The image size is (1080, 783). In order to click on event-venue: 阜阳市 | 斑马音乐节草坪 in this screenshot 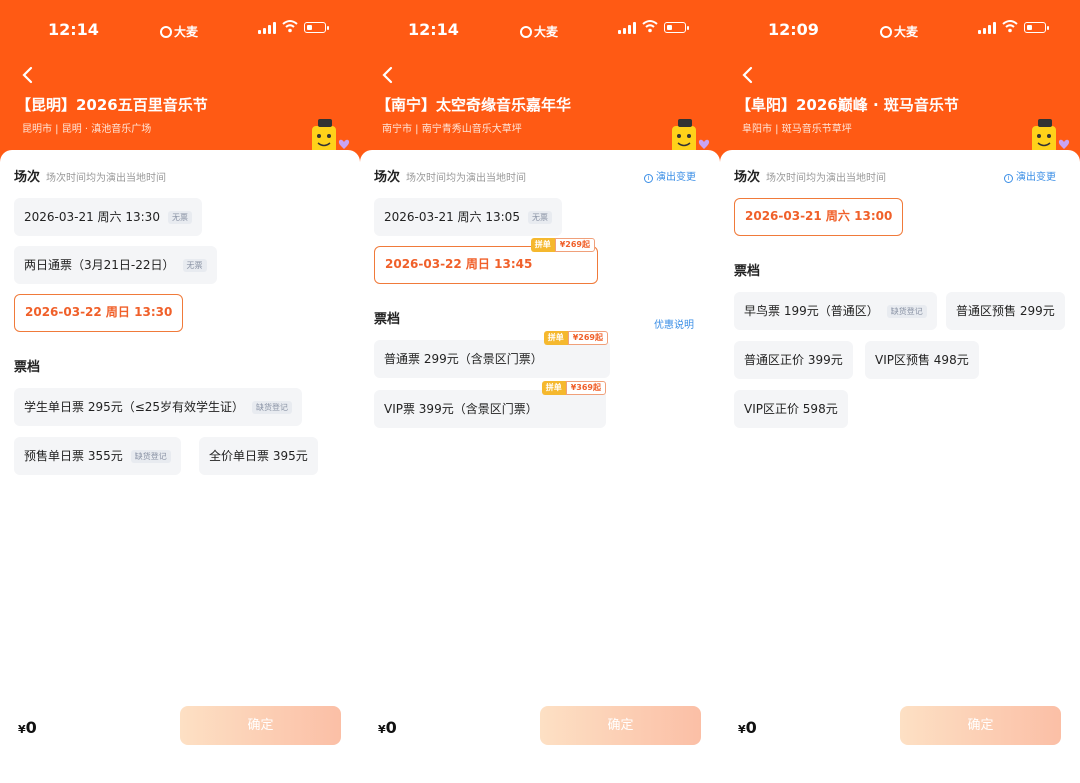, I will do `click(797, 129)`.